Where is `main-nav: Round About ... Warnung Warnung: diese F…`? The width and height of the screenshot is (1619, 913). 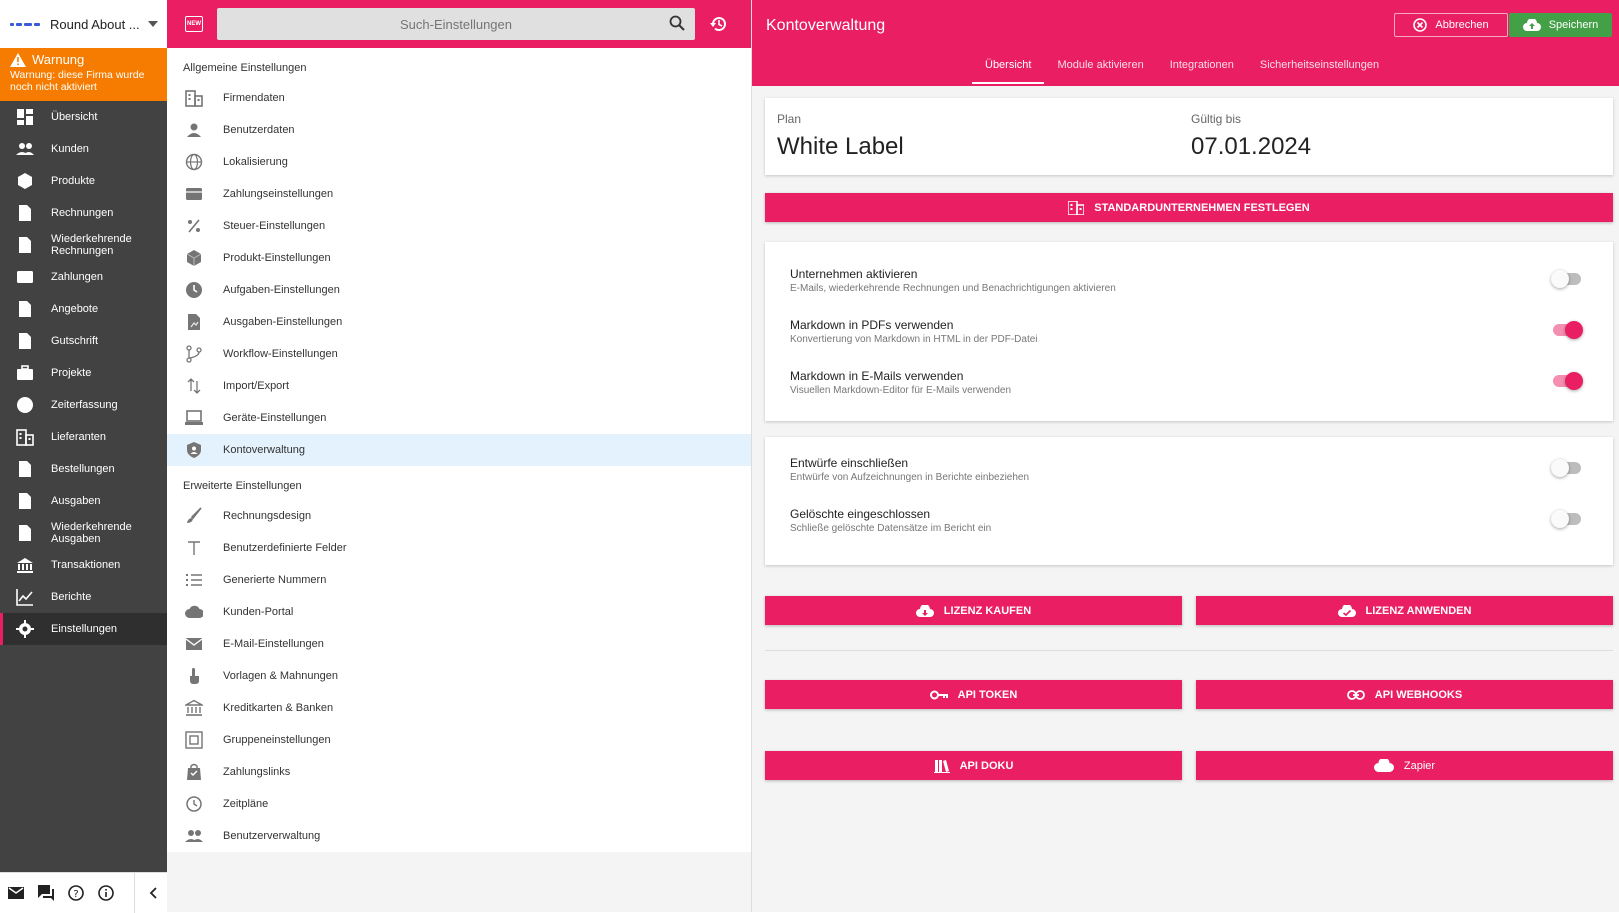
main-nav: Round About ... Warnung Warnung: diese F… is located at coordinates (83, 456).